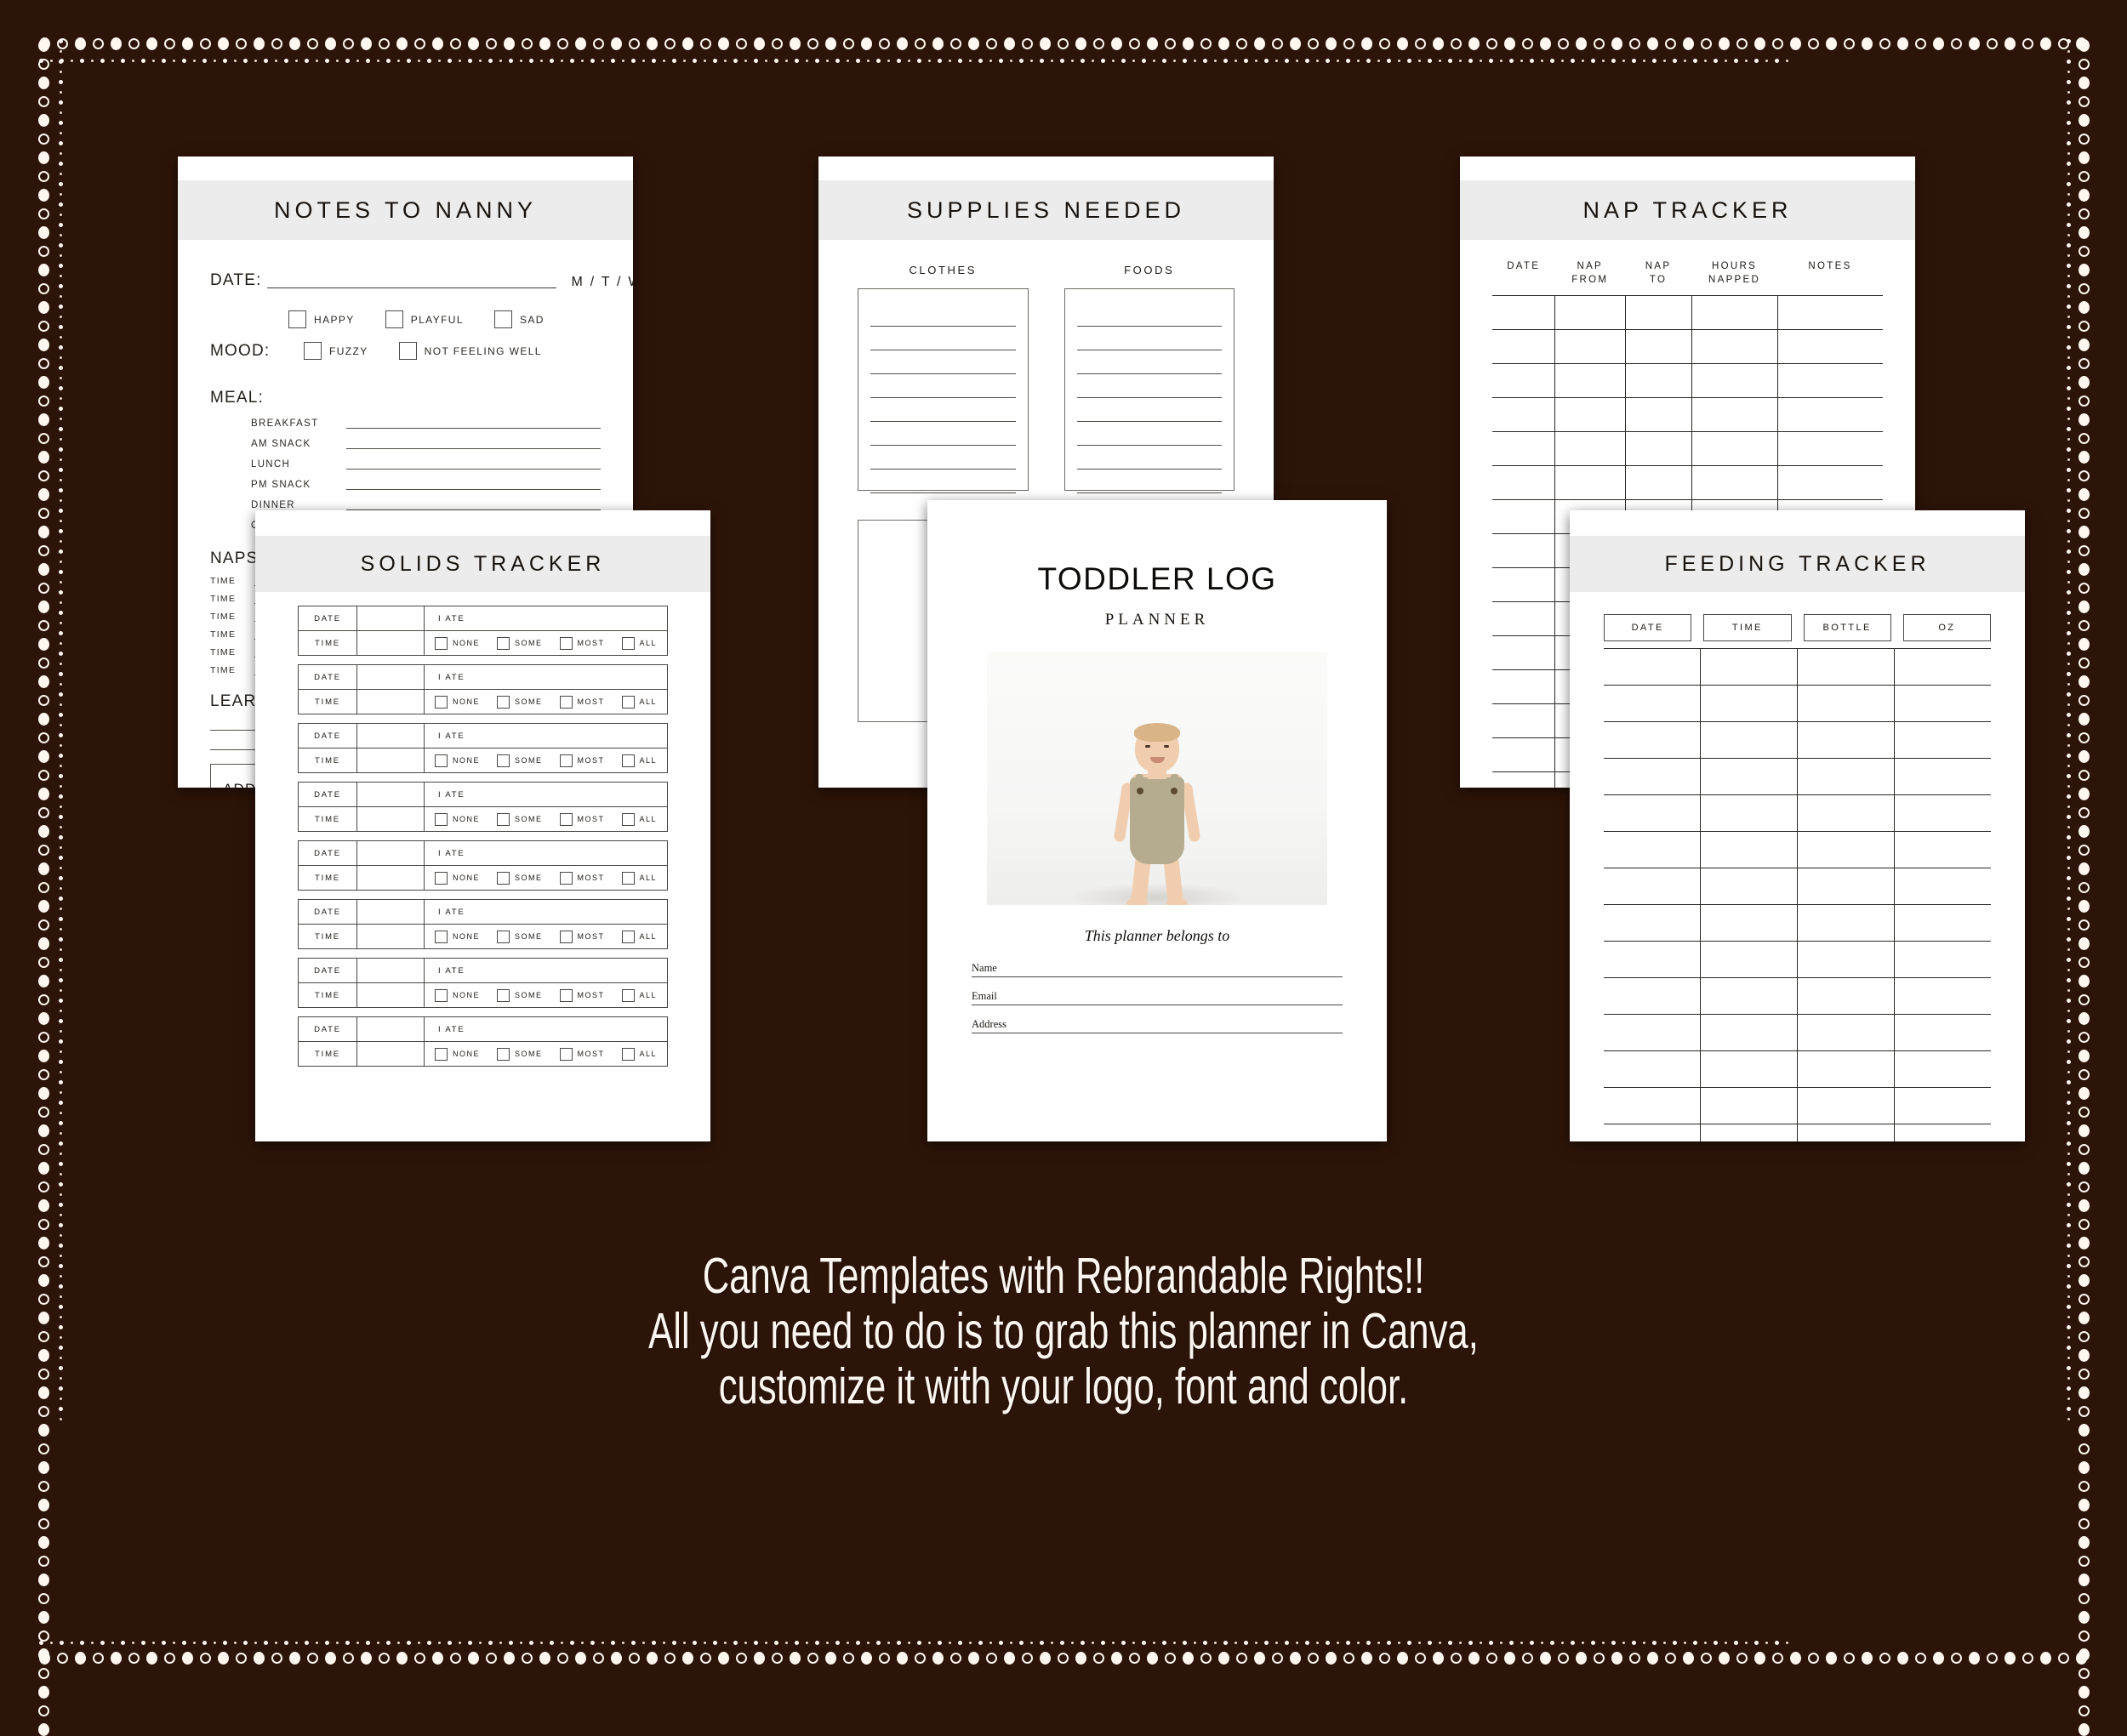 The height and width of the screenshot is (1736, 2127). Describe the element at coordinates (502, 319) in the screenshot. I see `checkbox-sad` at that location.